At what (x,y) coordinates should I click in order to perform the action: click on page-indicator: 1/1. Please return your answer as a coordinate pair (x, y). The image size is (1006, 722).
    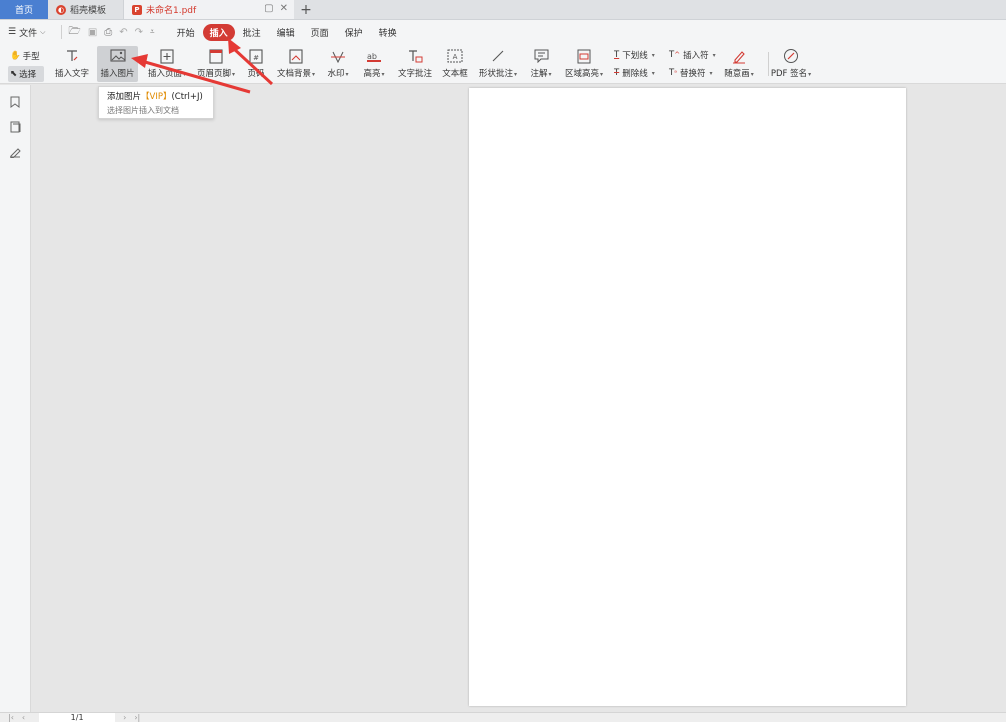
    Looking at the image, I should click on (77, 717).